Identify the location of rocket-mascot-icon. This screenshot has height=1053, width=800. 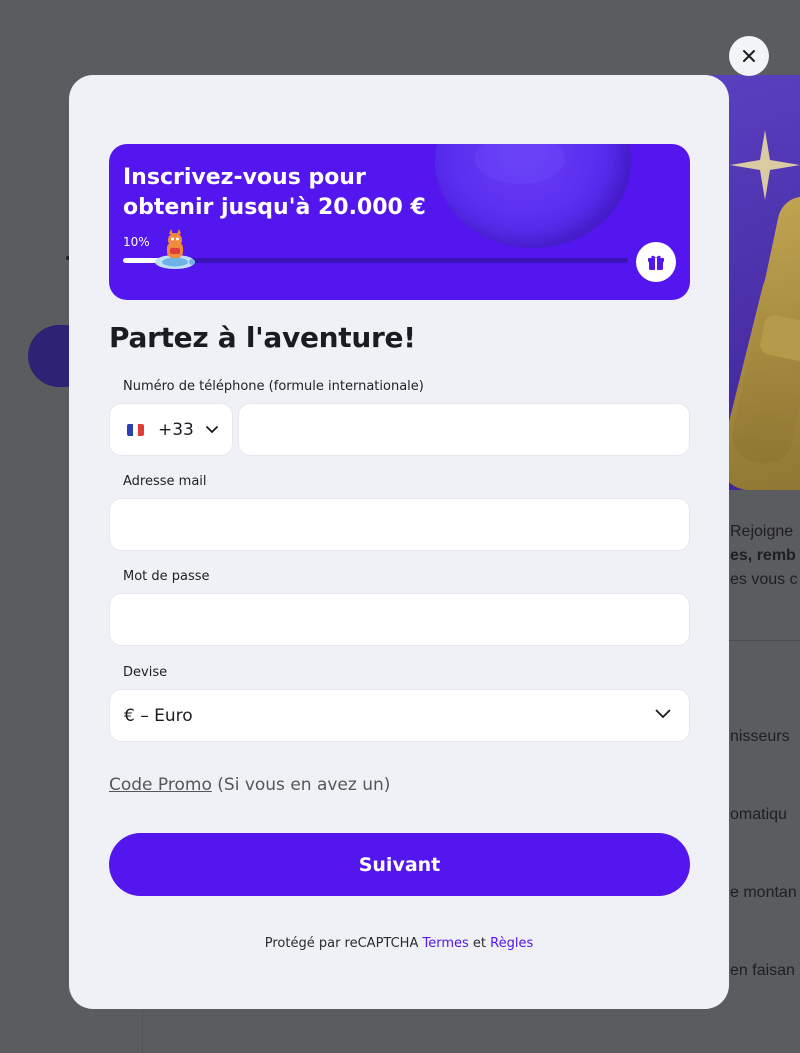
(175, 249).